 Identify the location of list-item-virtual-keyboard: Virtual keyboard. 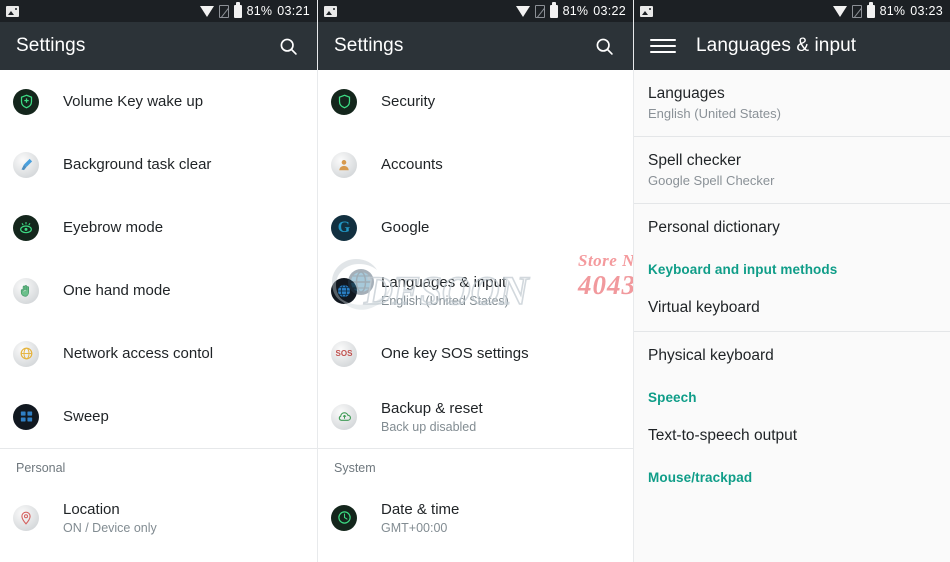
(792, 308).